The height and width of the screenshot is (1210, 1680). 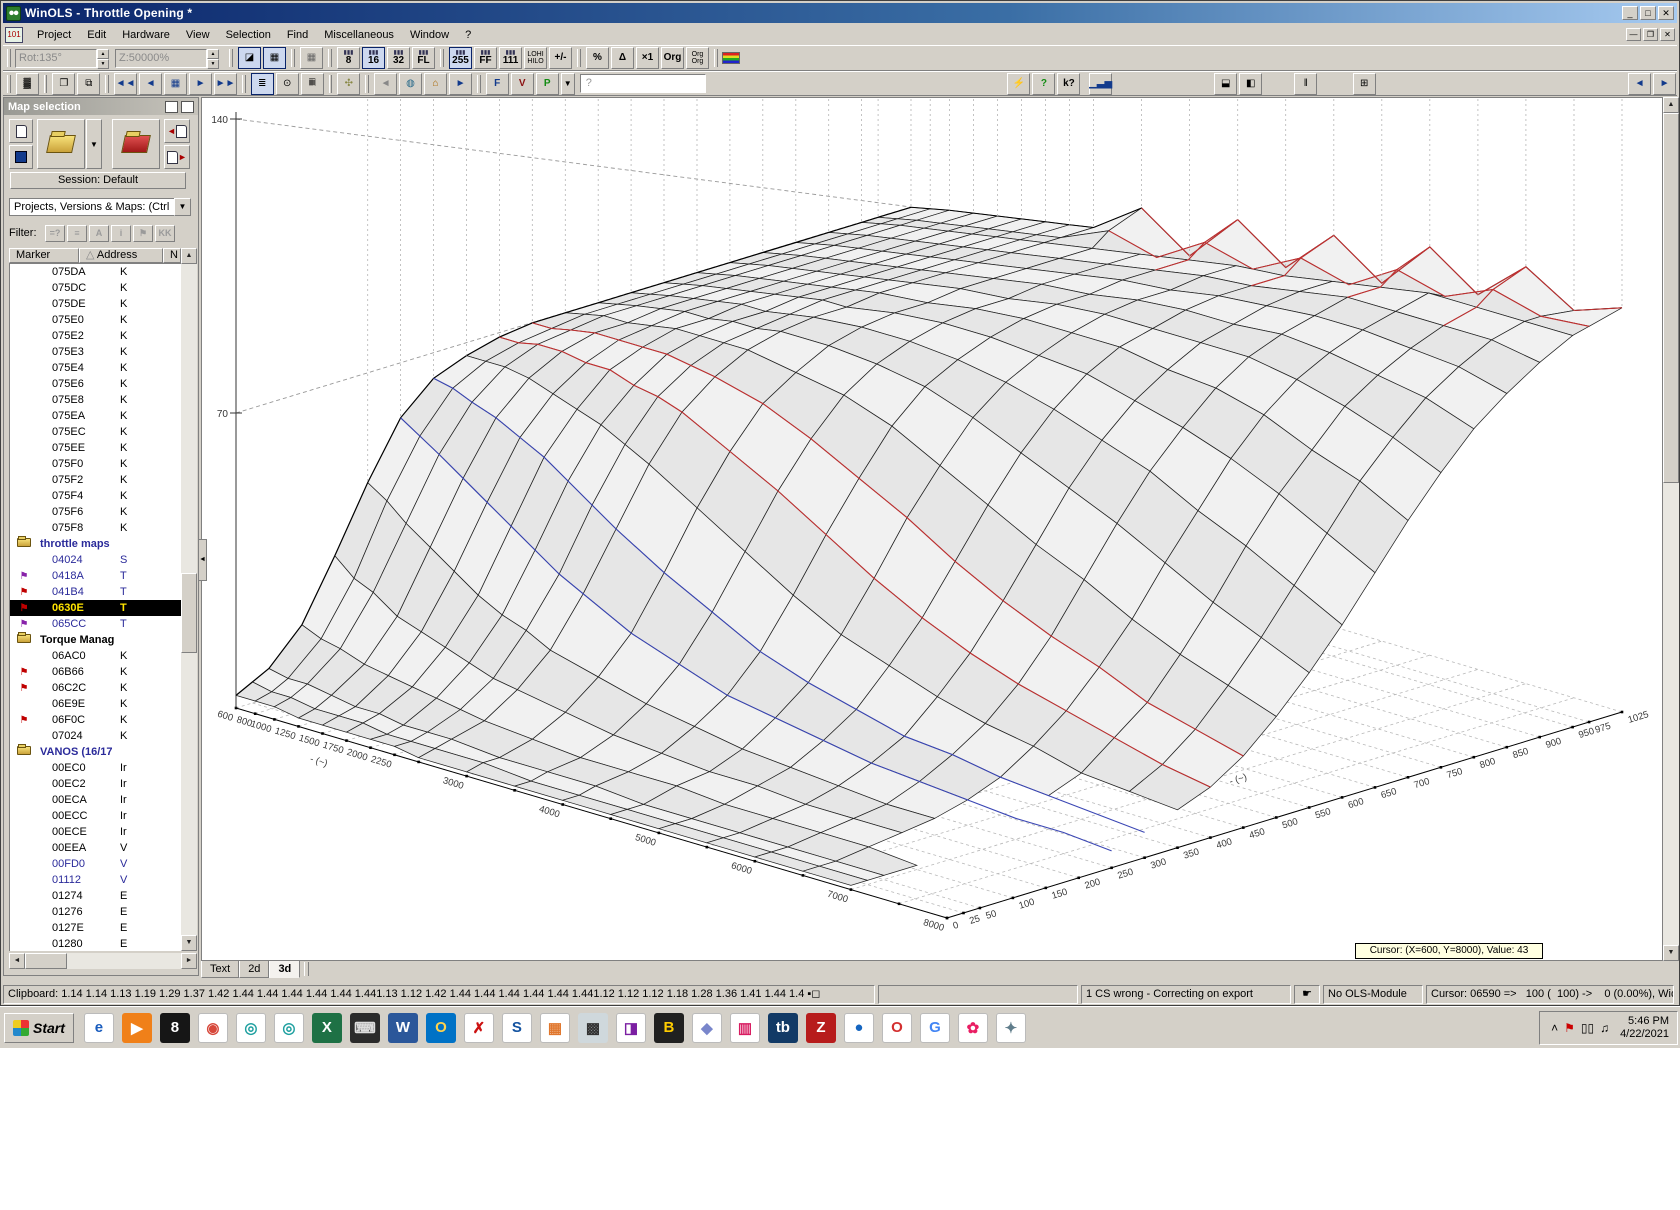 I want to click on map-row: 075E2 K, so click(x=95, y=336).